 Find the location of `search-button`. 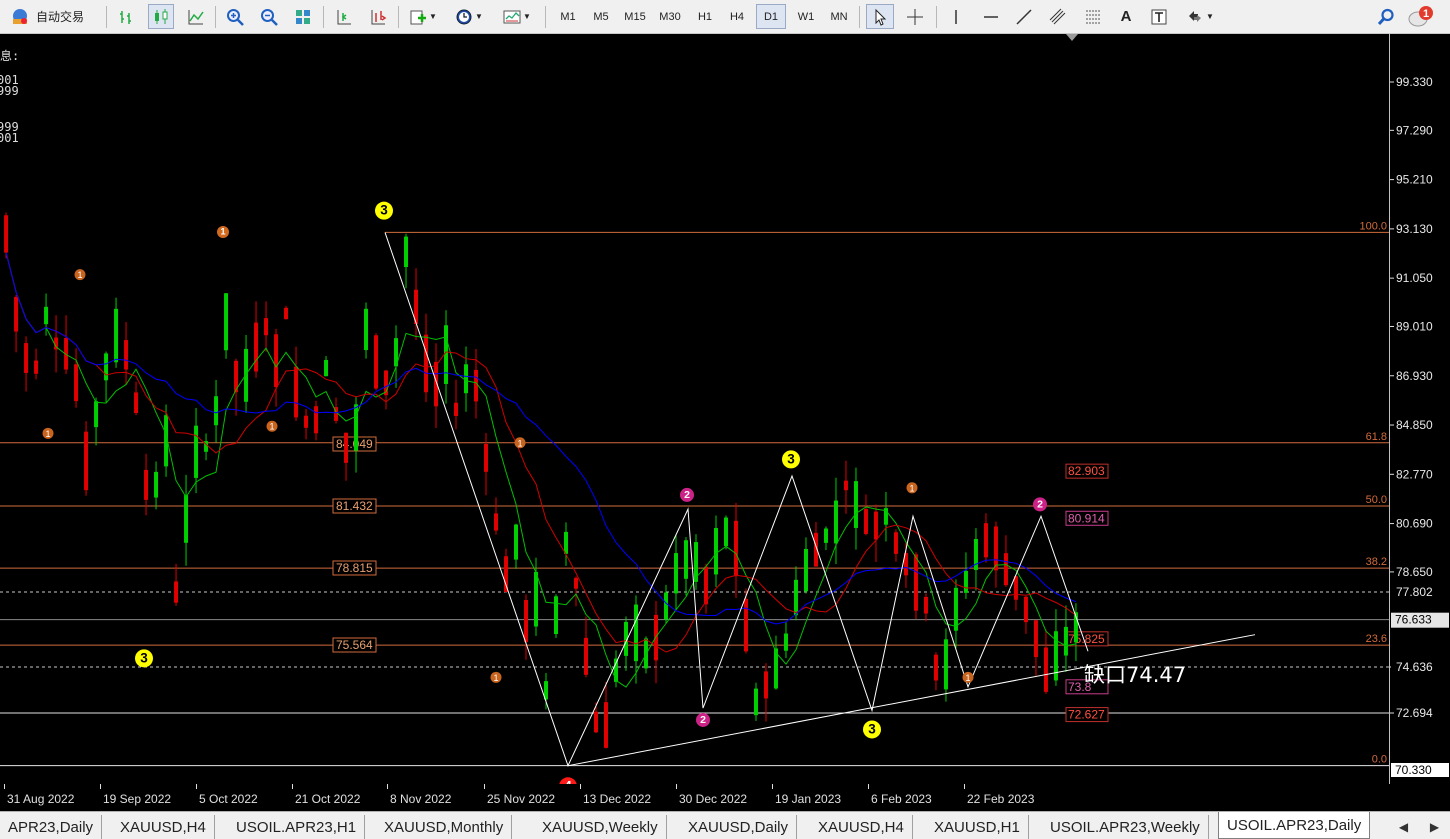

search-button is located at coordinates (1386, 16).